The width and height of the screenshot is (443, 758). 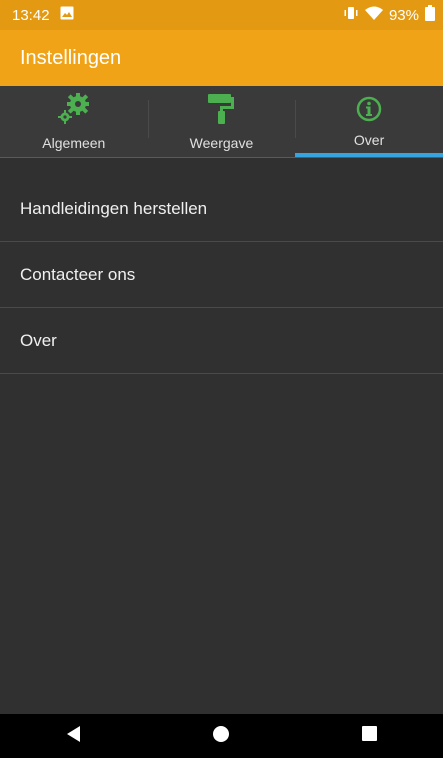 I want to click on home-button, so click(x=221, y=736).